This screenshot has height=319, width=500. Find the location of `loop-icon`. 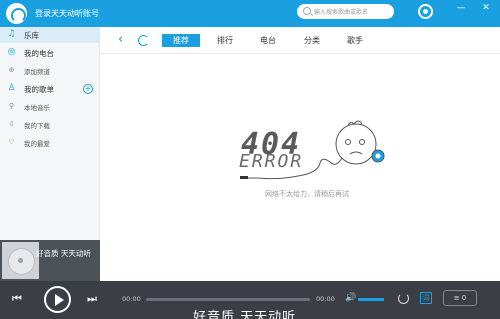

loop-icon is located at coordinates (403, 298).